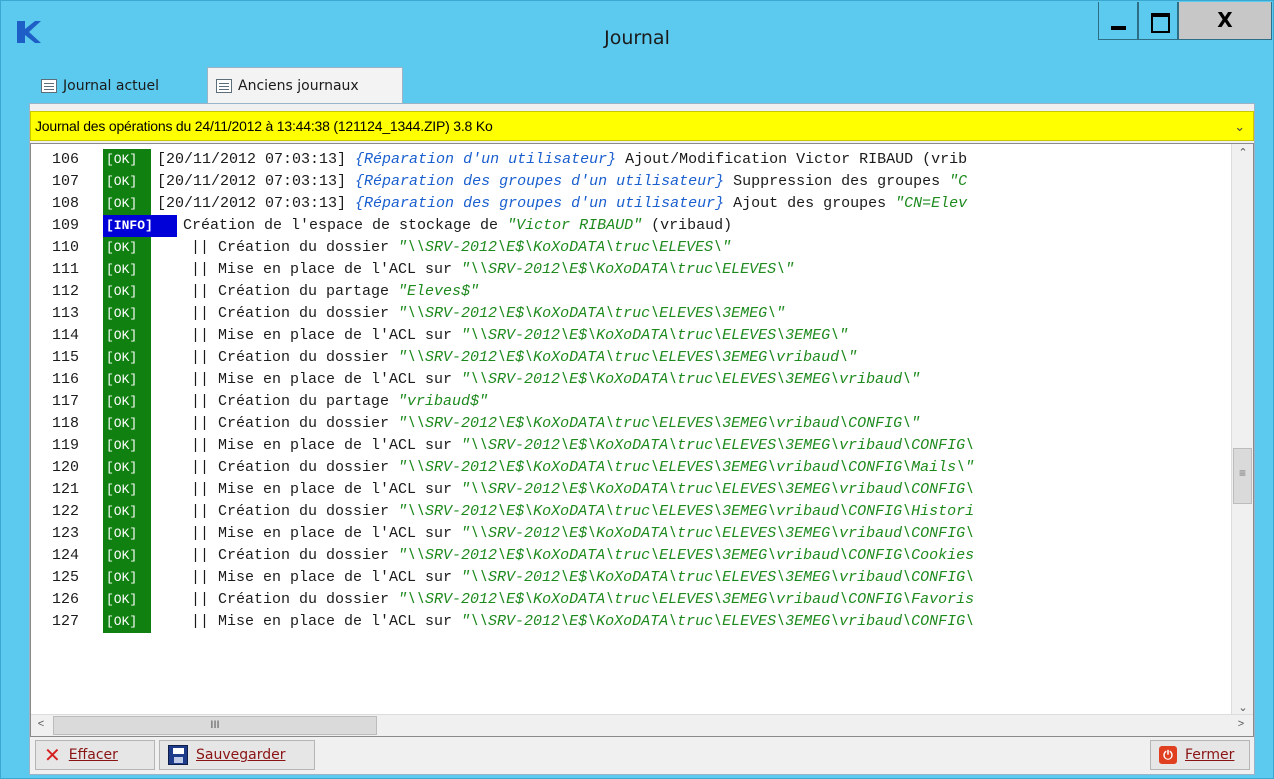 The width and height of the screenshot is (1274, 779). I want to click on minimize-button, so click(1118, 21).